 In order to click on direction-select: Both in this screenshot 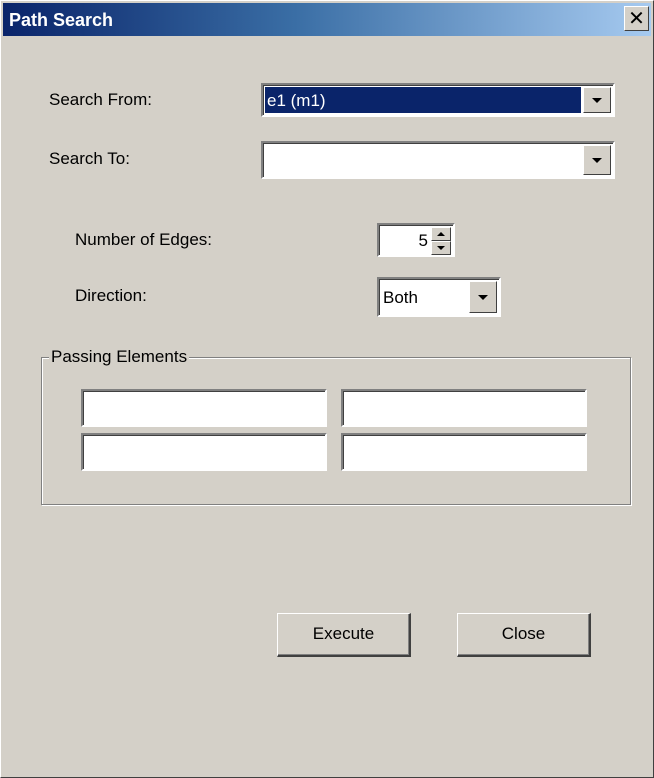, I will do `click(439, 297)`.